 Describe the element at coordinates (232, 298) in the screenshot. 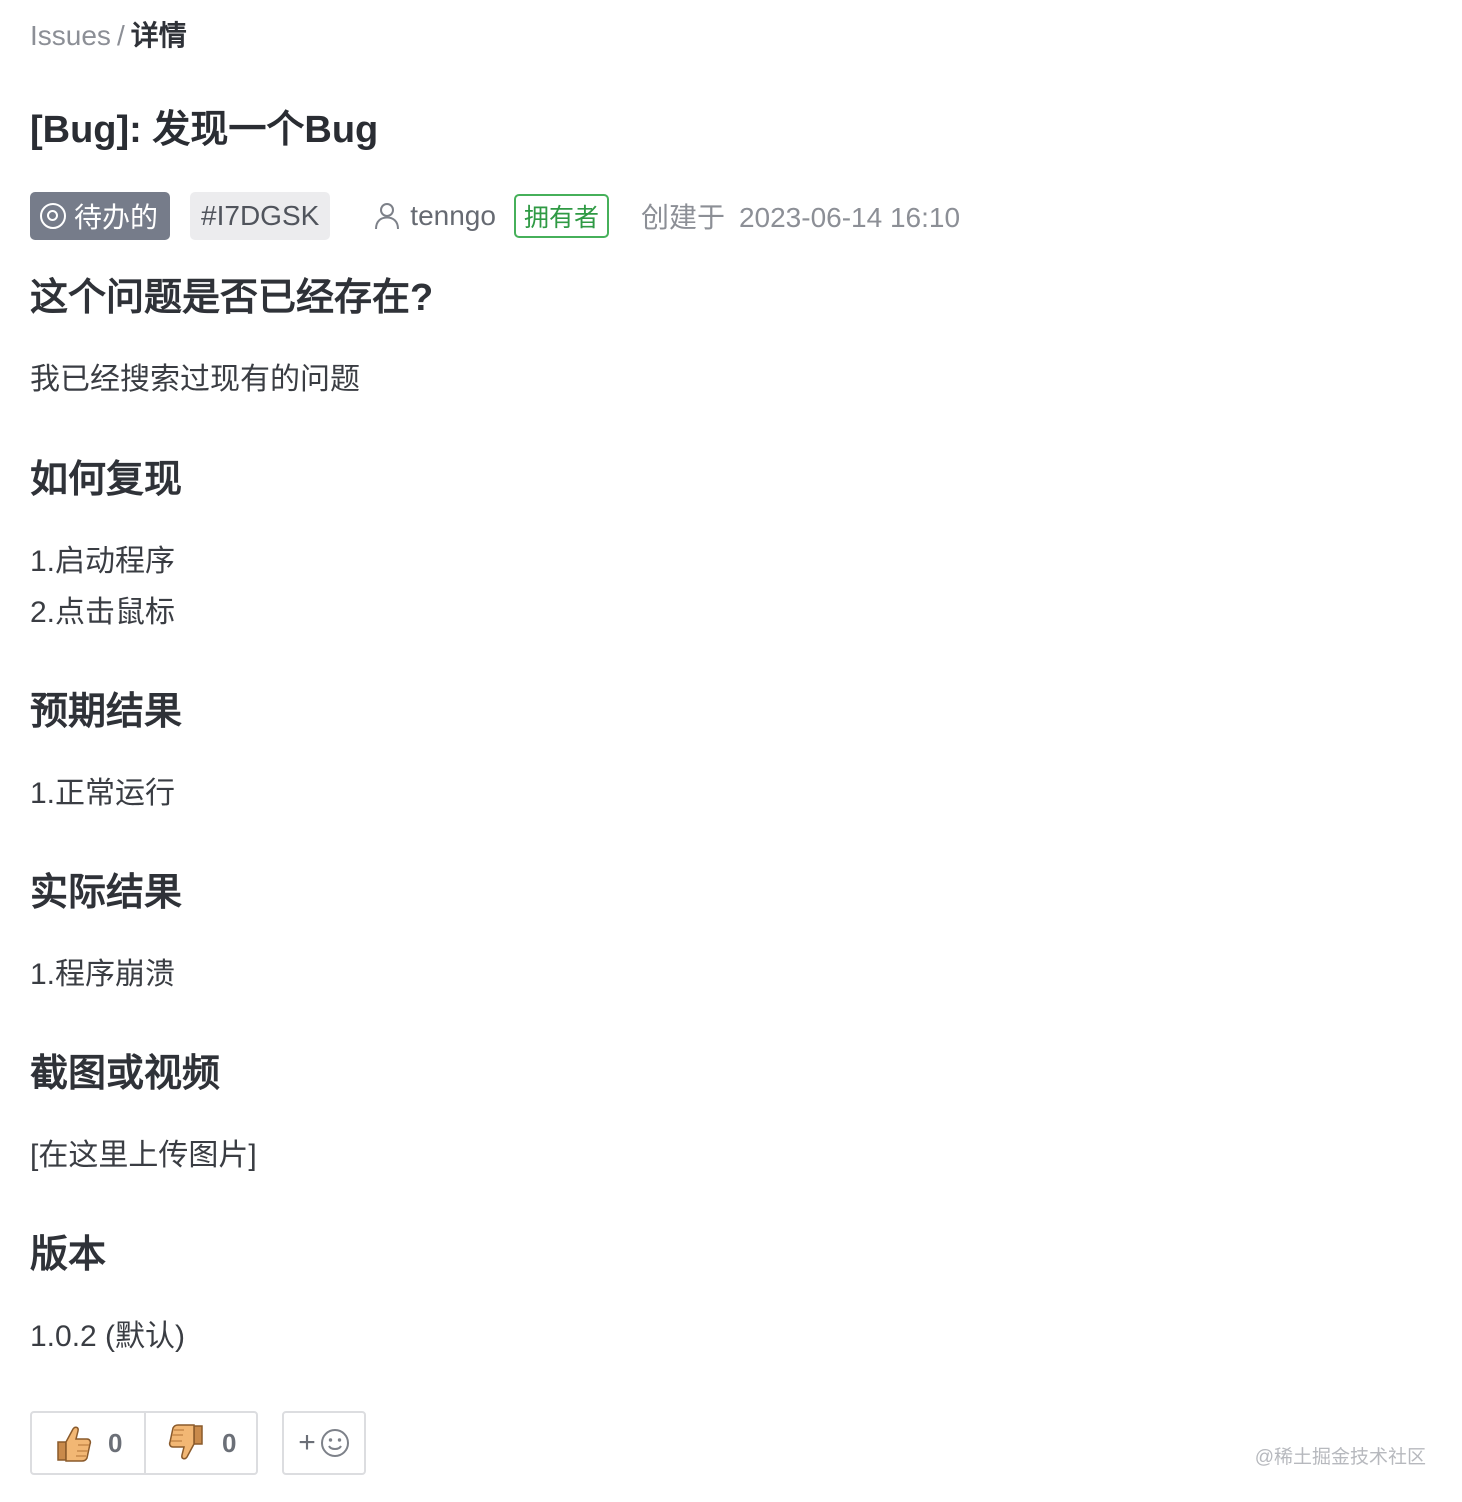

I see `section-heading-exists: 这个问题是否已经存在?` at that location.